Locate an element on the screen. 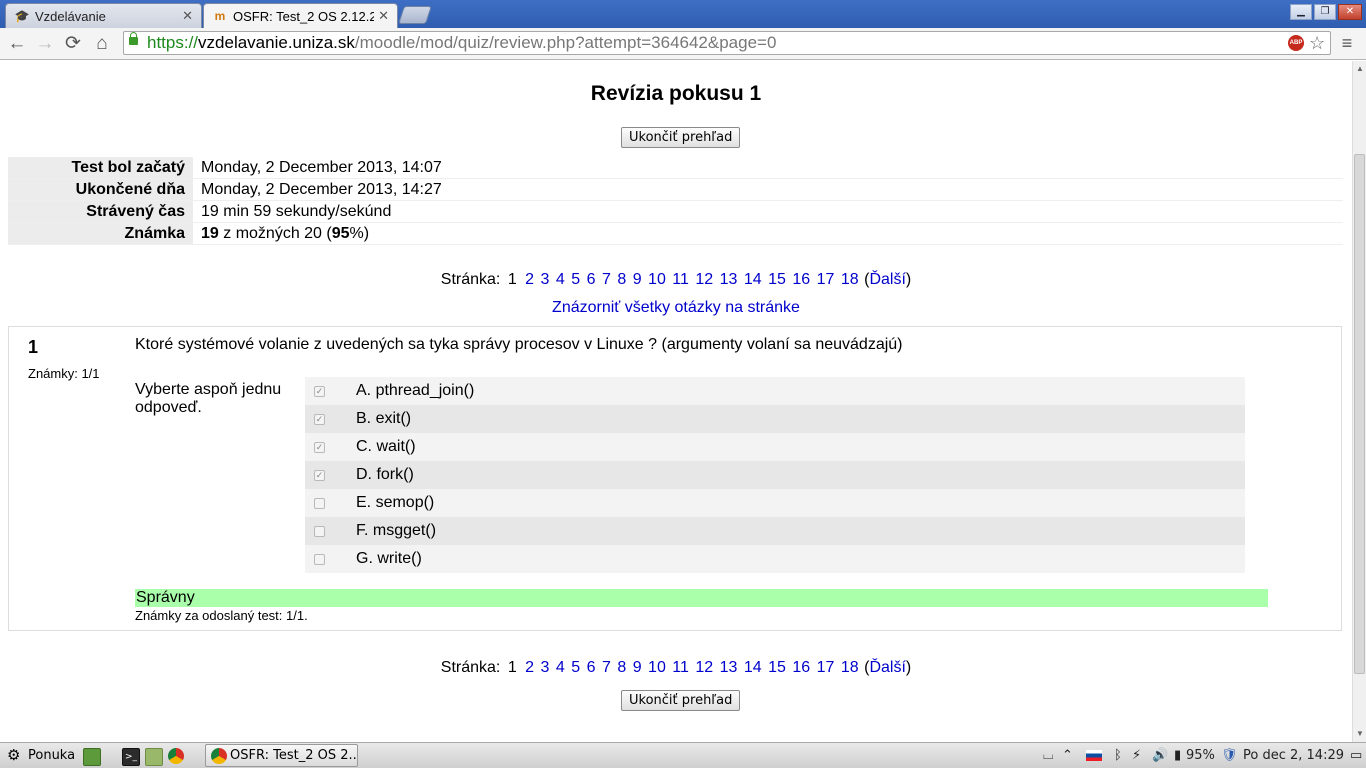 Image resolution: width=1366 pixels, height=768 pixels. answer-prompt: Vyberte aspoň jednu odpoveď. is located at coordinates (208, 398).